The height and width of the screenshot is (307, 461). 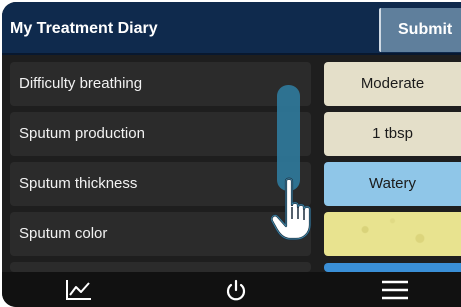 What do you see at coordinates (392, 267) in the screenshot?
I see `value-button-partial` at bounding box center [392, 267].